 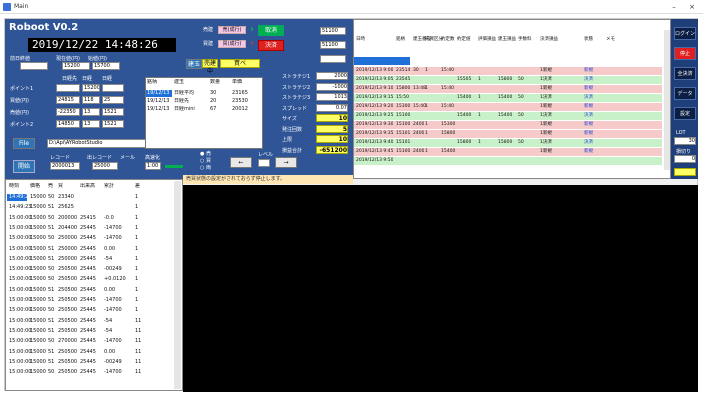 I want to click on arrow-right-button: →, so click(x=286, y=162).